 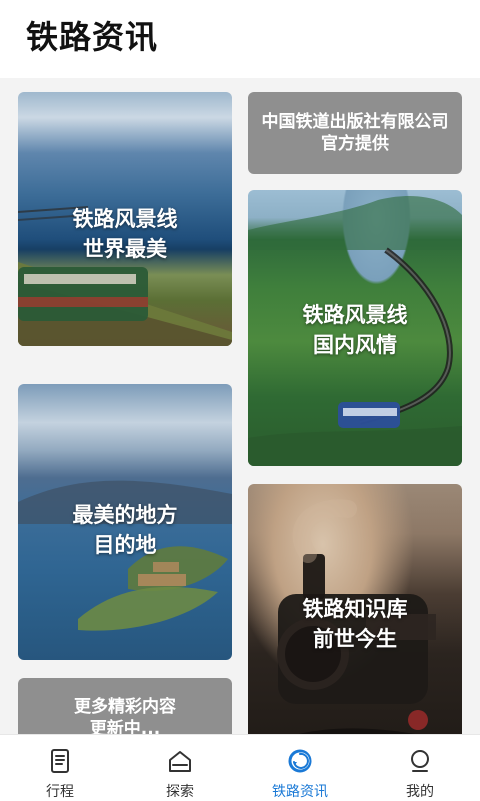 What do you see at coordinates (240, 39) in the screenshot?
I see `header: 铁路资讯` at bounding box center [240, 39].